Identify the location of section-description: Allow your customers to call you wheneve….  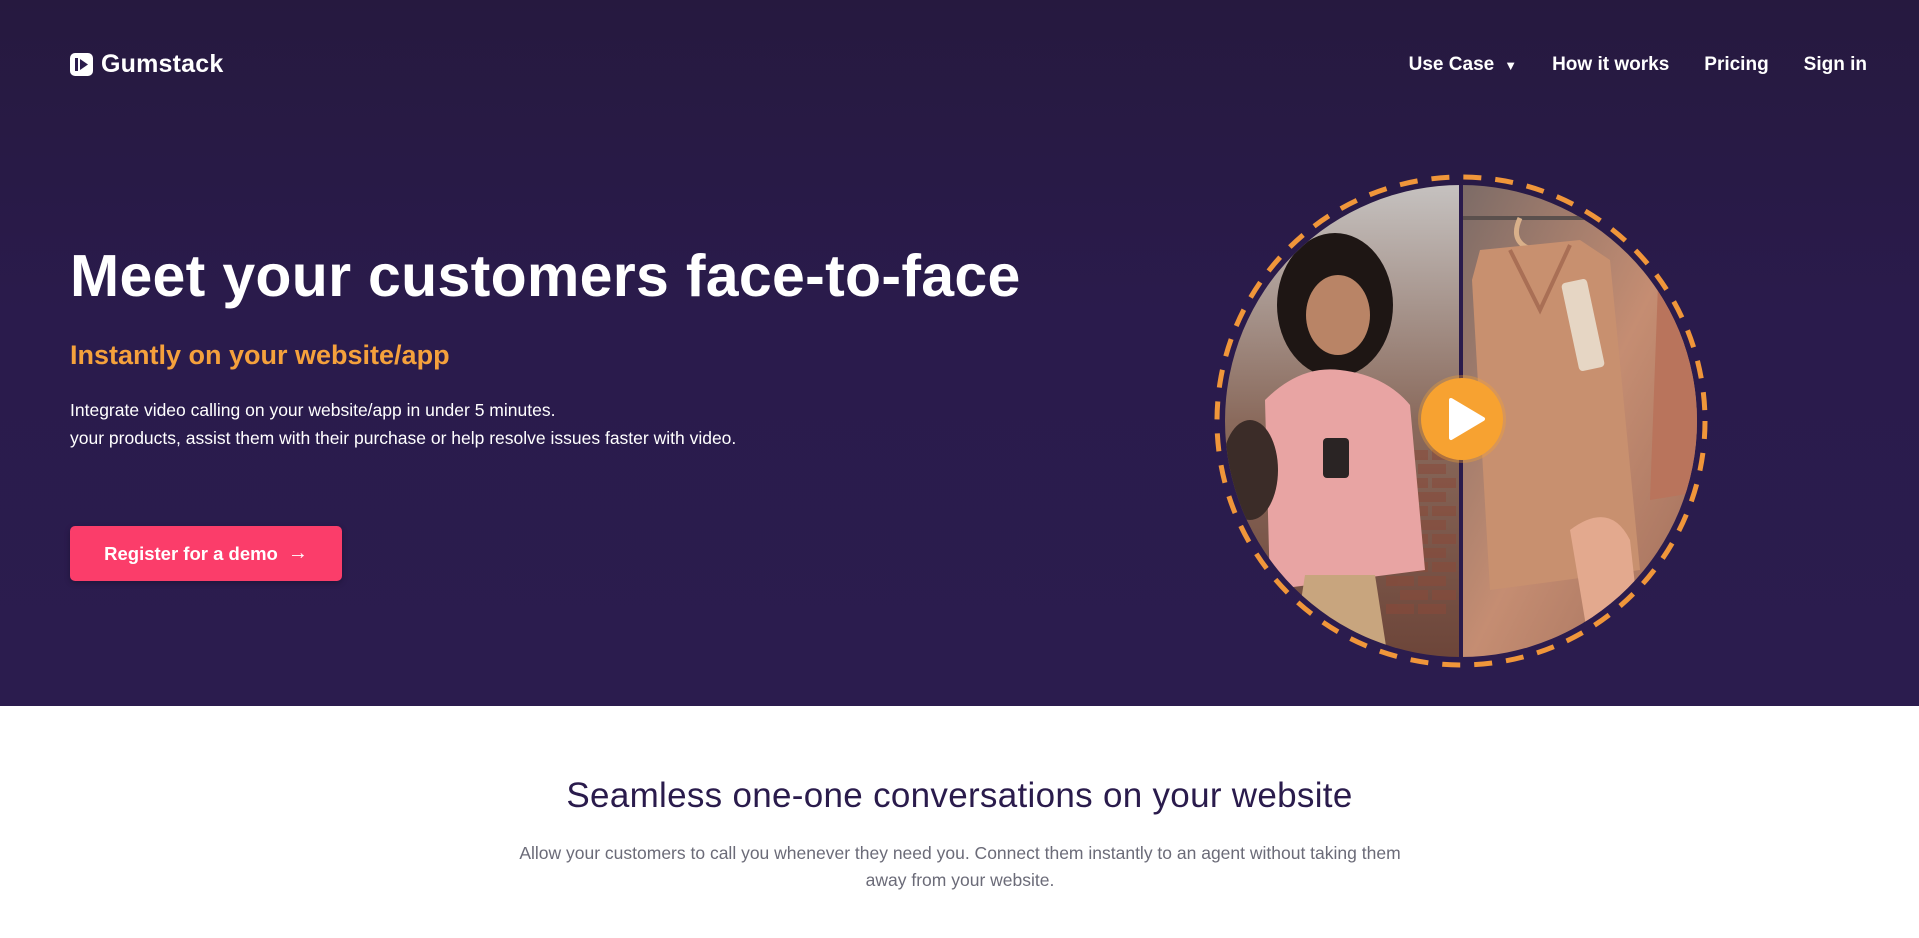
(960, 867).